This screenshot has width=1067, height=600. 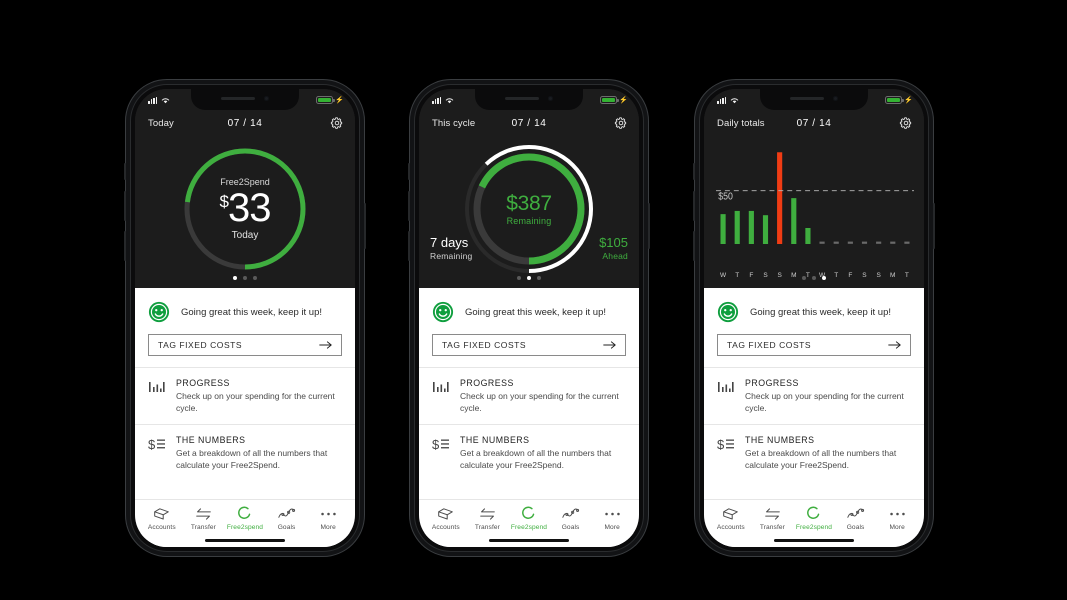 I want to click on amount-value: 33, so click(x=249, y=207).